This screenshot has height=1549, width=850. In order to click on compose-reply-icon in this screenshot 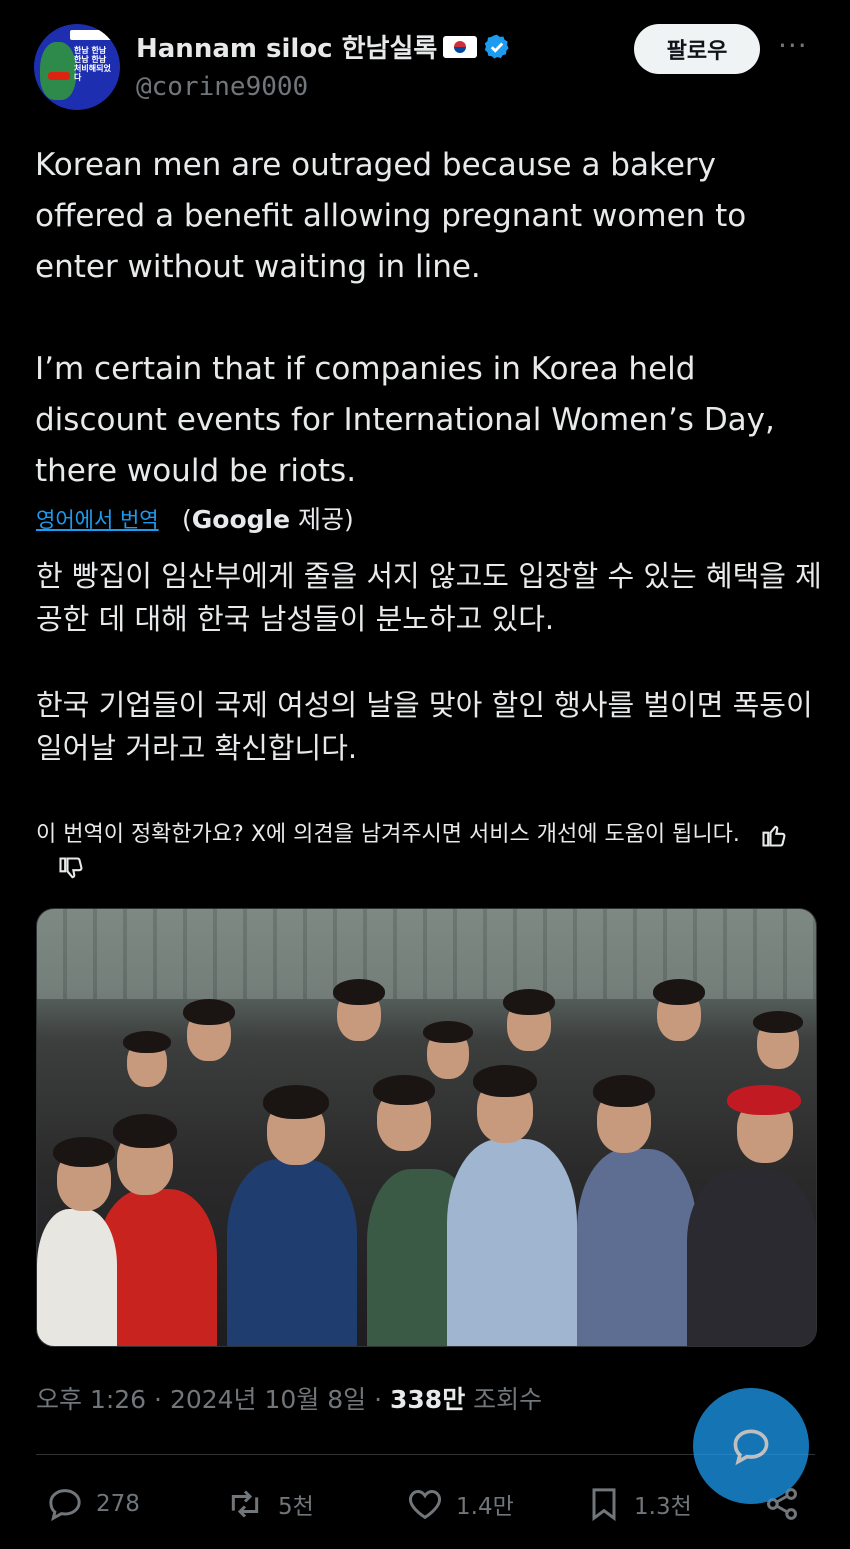, I will do `click(751, 1447)`.